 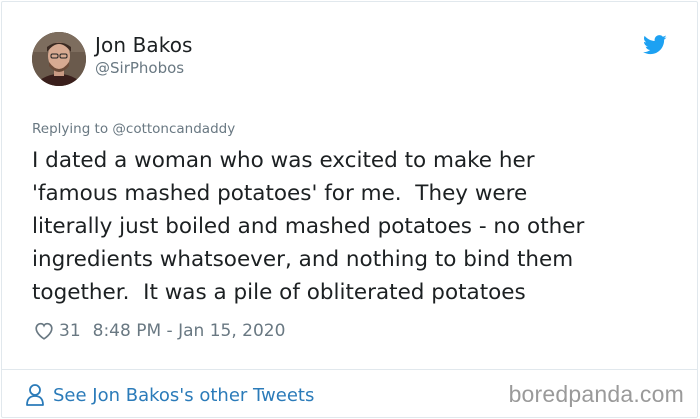 I want to click on replying-to-line: Replying to @cottoncandaddy, so click(x=133, y=129).